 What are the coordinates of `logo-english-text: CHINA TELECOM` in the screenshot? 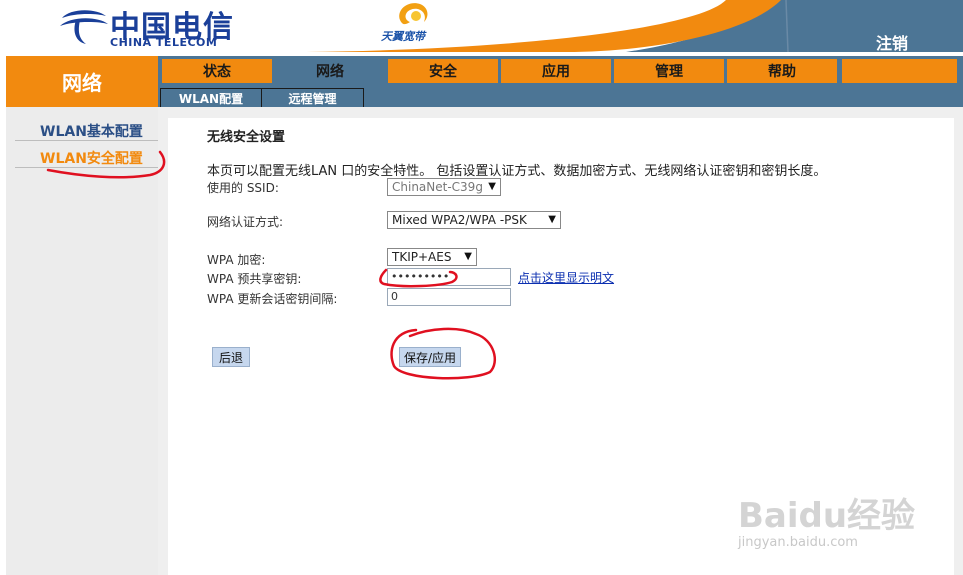 It's located at (164, 42).